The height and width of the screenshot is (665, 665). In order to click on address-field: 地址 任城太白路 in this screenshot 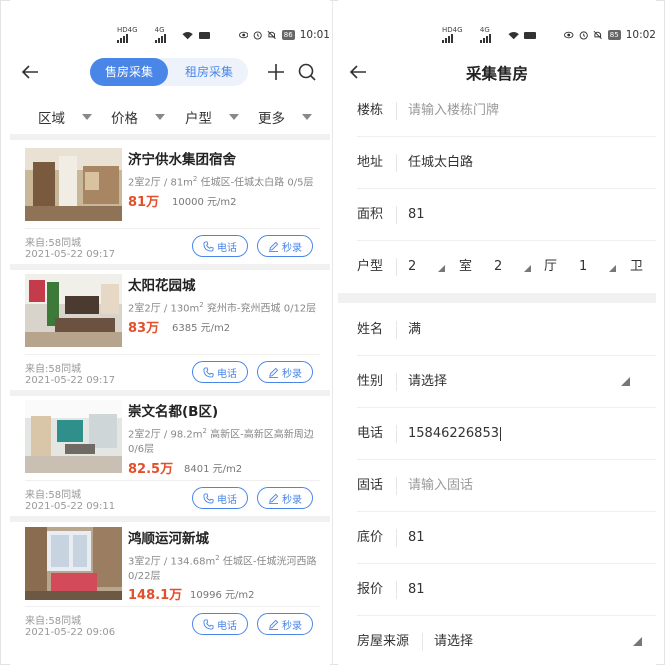, I will do `click(497, 163)`.